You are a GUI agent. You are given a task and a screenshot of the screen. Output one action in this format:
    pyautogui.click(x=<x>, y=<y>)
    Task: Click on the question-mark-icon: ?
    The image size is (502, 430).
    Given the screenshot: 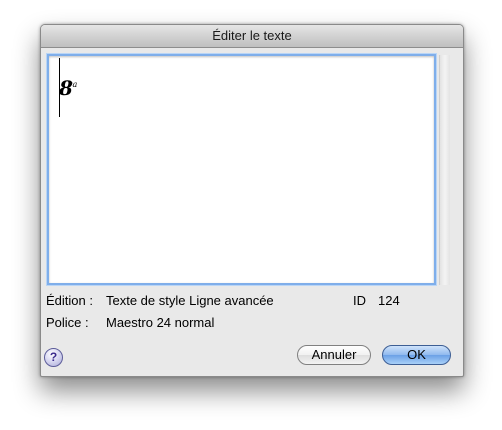 What is the action you would take?
    pyautogui.click(x=53, y=357)
    